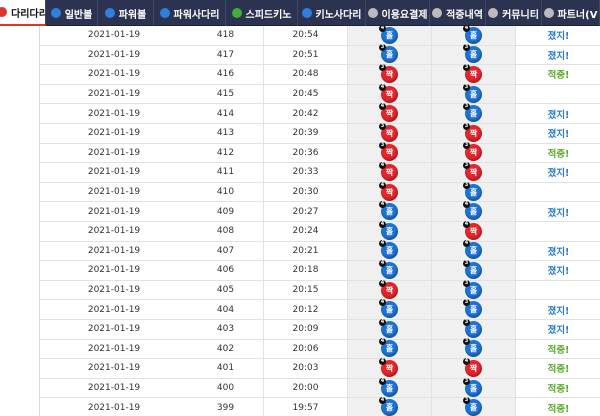 Image resolution: width=600 pixels, height=416 pixels. I want to click on tab-2: 파워볼, so click(126, 13).